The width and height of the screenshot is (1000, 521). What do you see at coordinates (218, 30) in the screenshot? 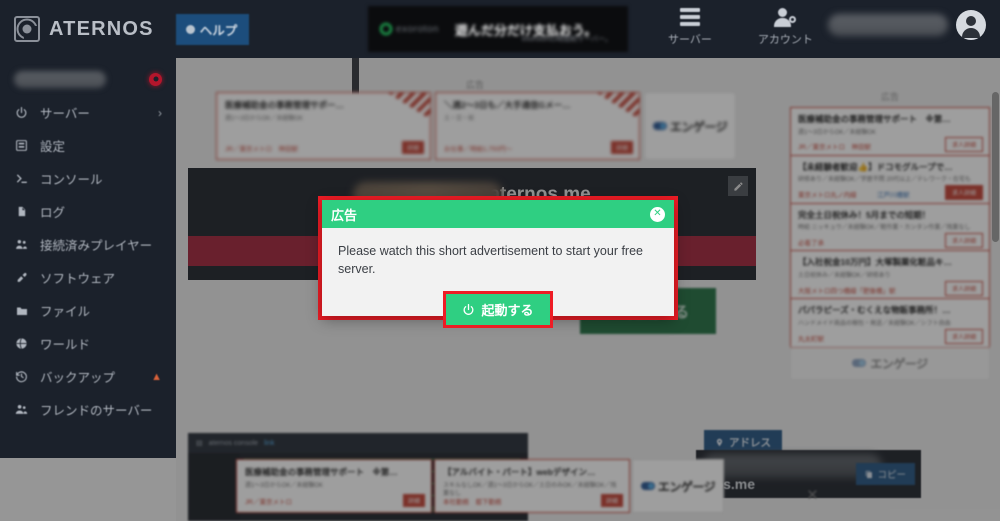
I see `help-button-label: ヘルプ` at bounding box center [218, 30].